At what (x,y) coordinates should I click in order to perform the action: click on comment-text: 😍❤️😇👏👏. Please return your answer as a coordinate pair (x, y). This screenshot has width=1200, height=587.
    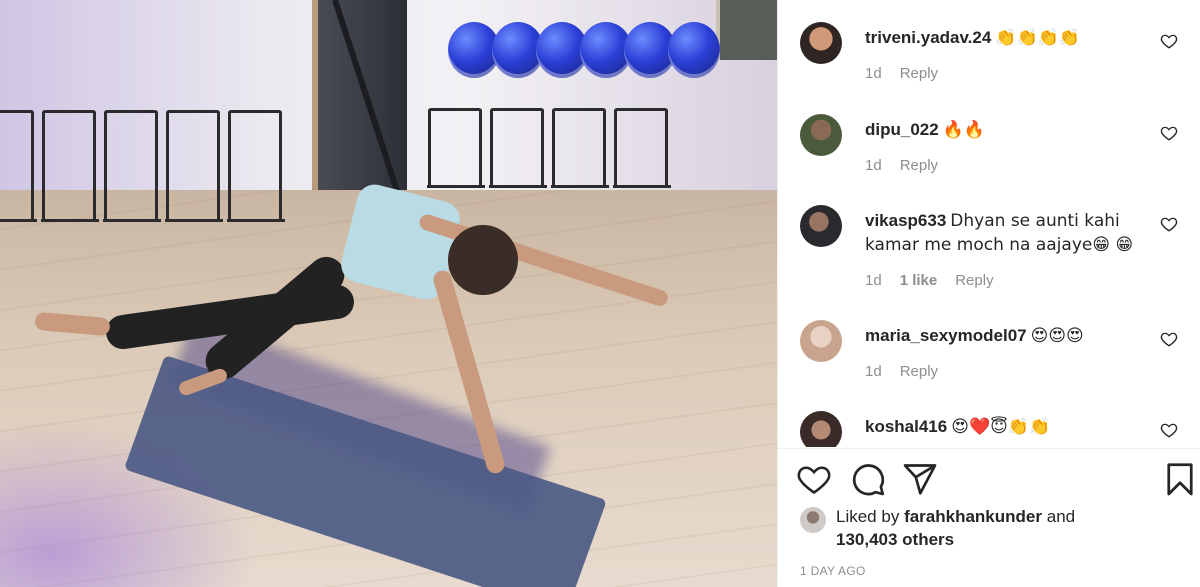
    Looking at the image, I should click on (1001, 427).